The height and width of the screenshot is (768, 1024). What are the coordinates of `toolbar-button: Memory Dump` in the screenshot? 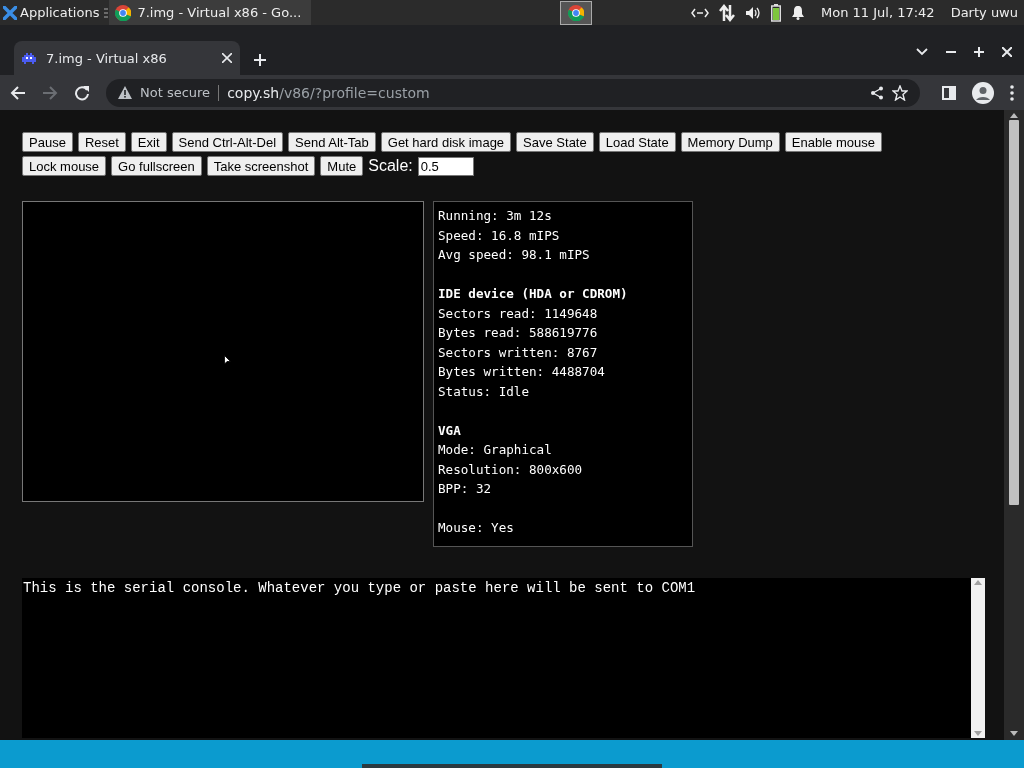 It's located at (730, 142).